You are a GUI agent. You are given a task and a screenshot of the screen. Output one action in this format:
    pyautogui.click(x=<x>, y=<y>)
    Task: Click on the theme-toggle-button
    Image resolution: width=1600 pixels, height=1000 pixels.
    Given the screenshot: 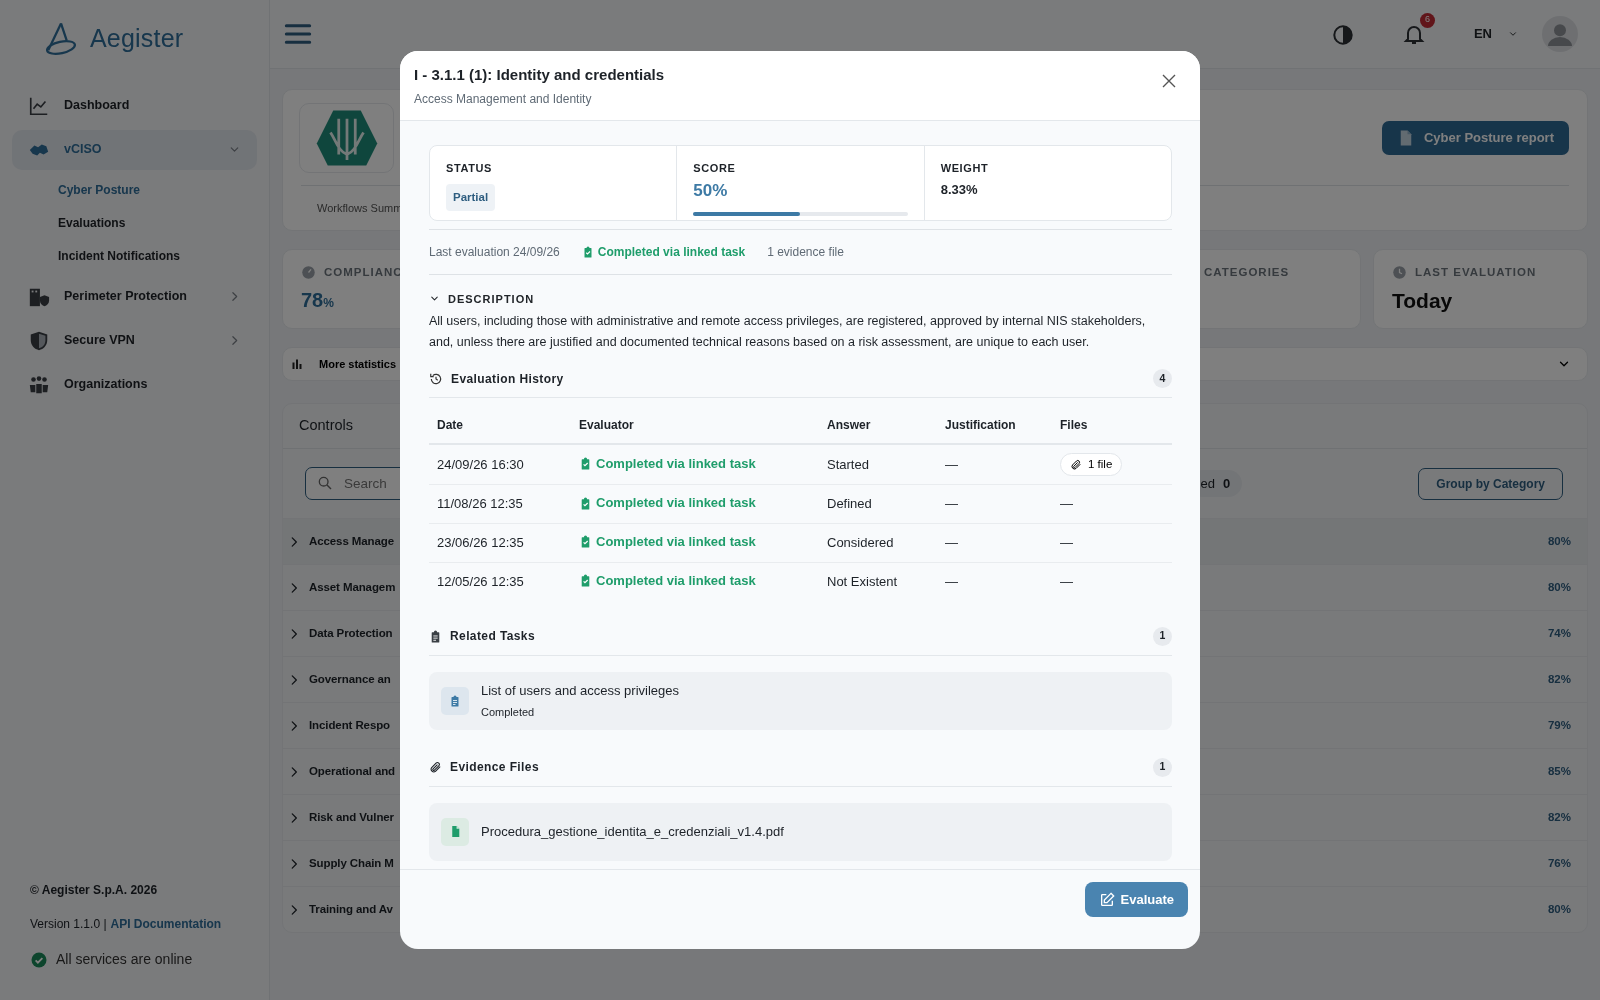 What is the action you would take?
    pyautogui.click(x=1342, y=34)
    